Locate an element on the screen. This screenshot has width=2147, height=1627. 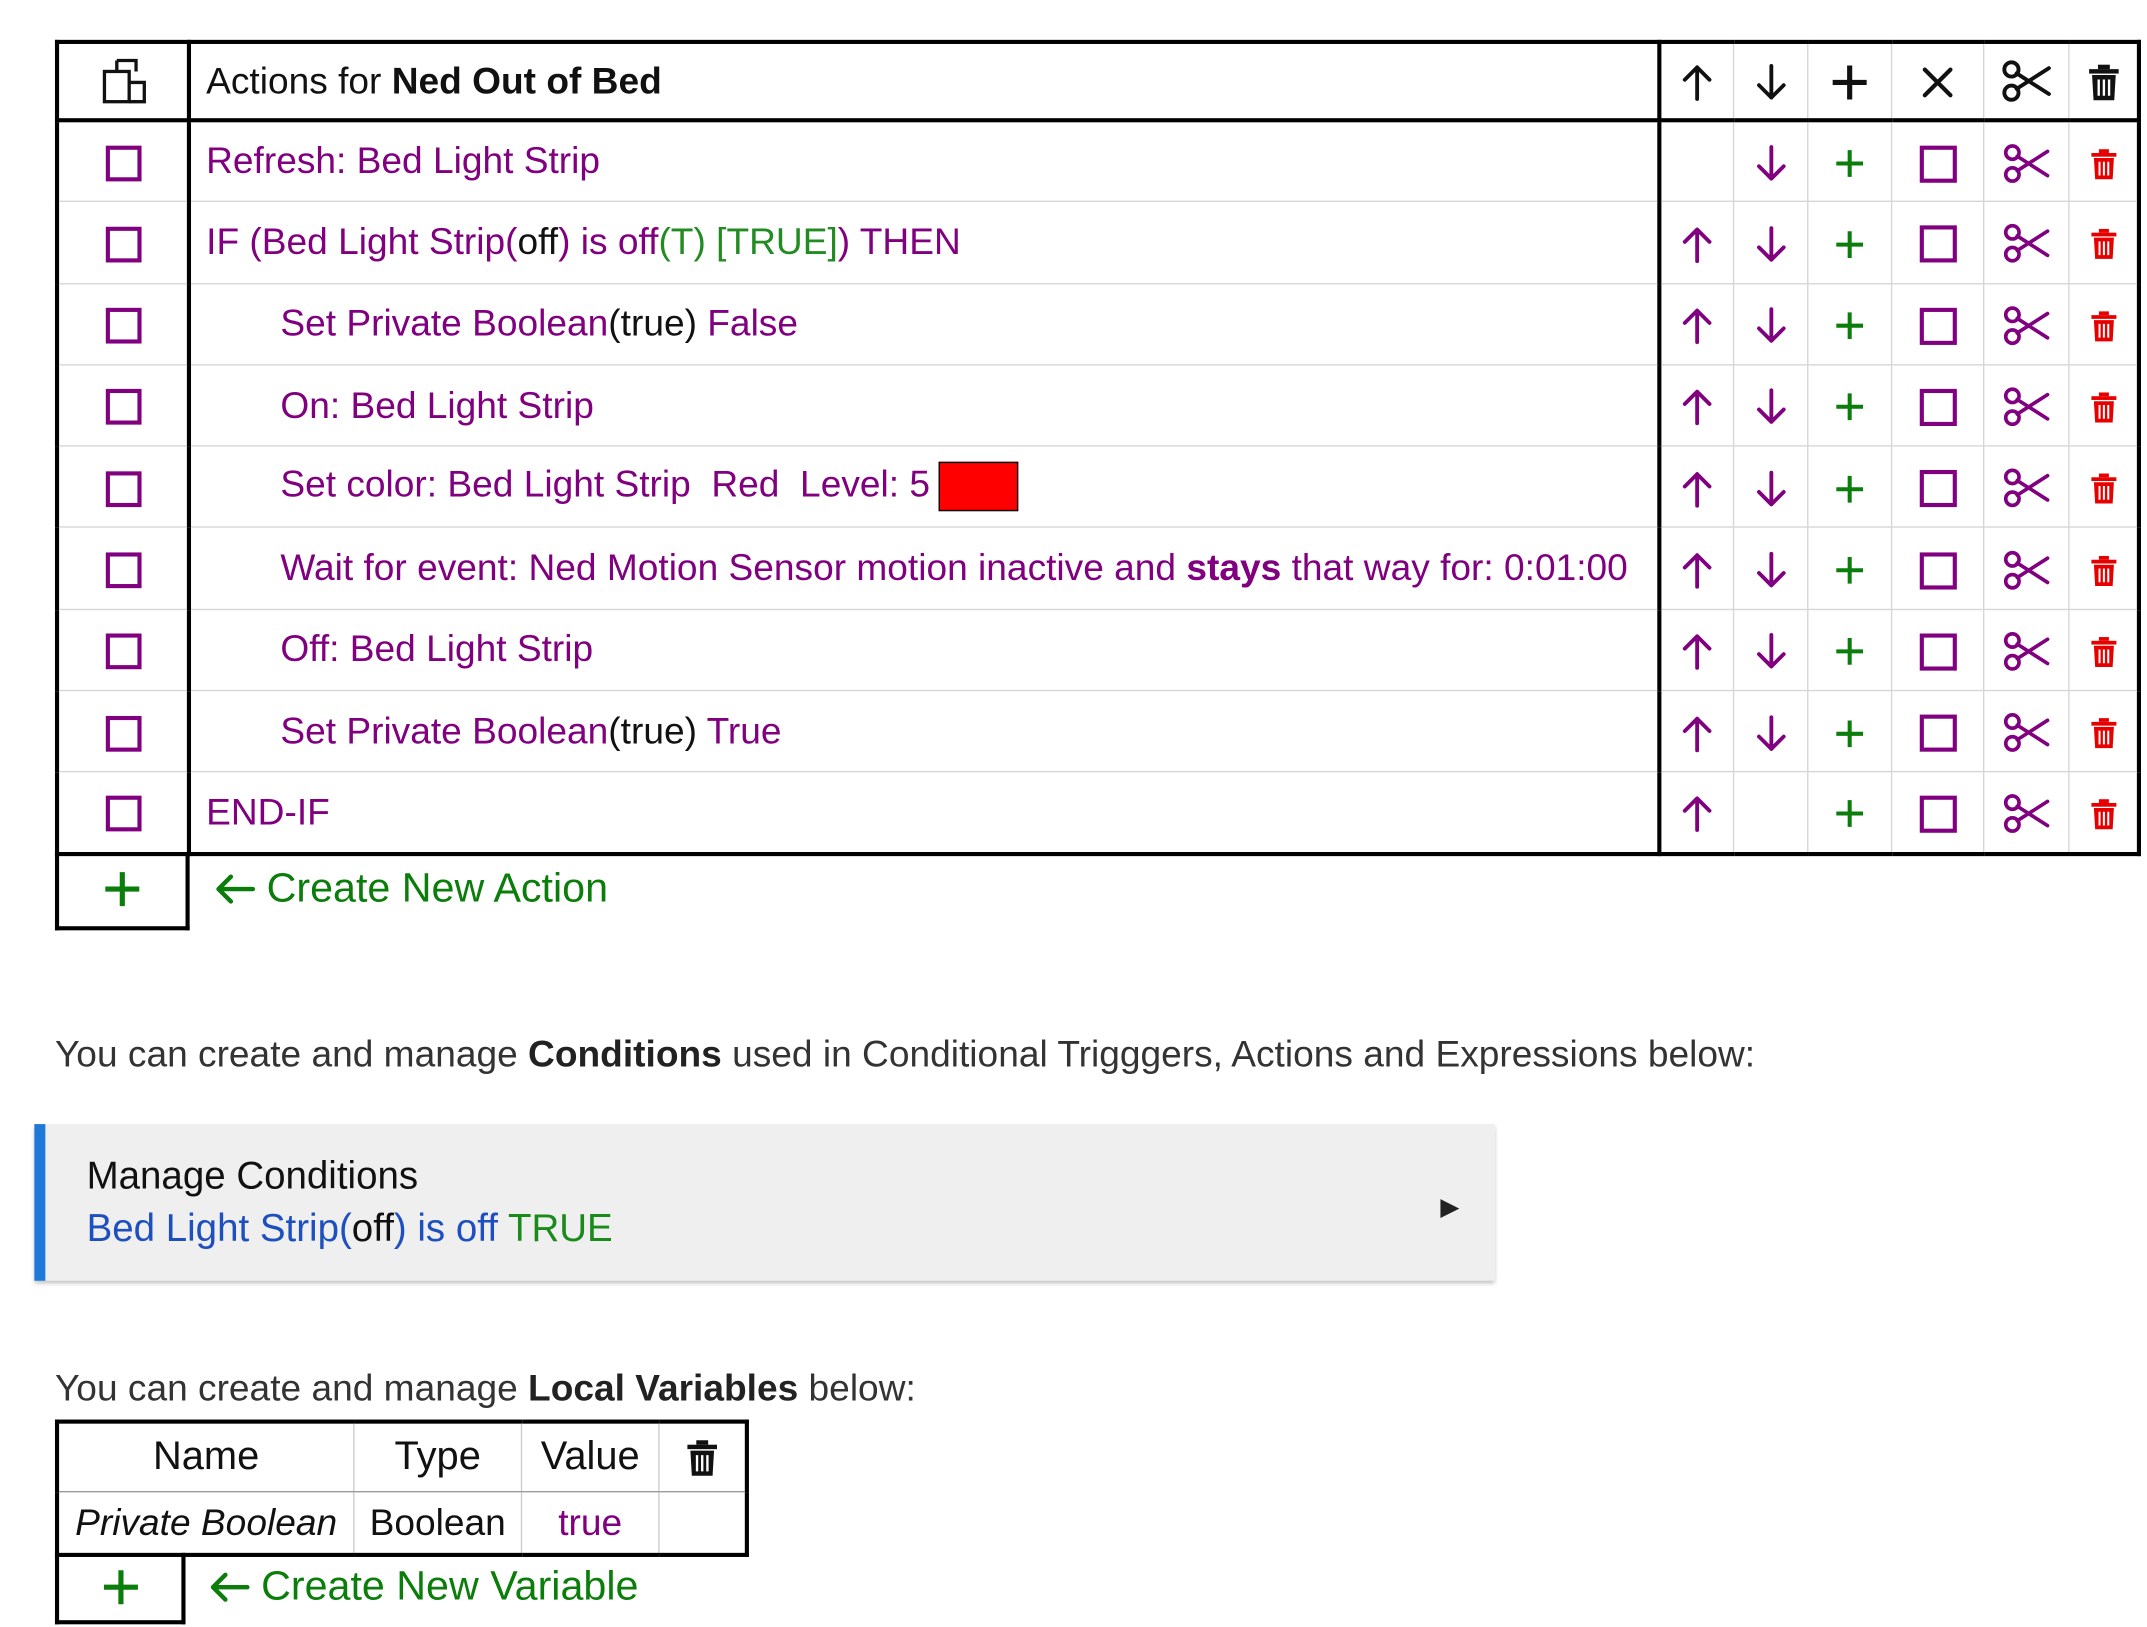
create-new-action-link: Create New Action is located at coordinates (411, 889).